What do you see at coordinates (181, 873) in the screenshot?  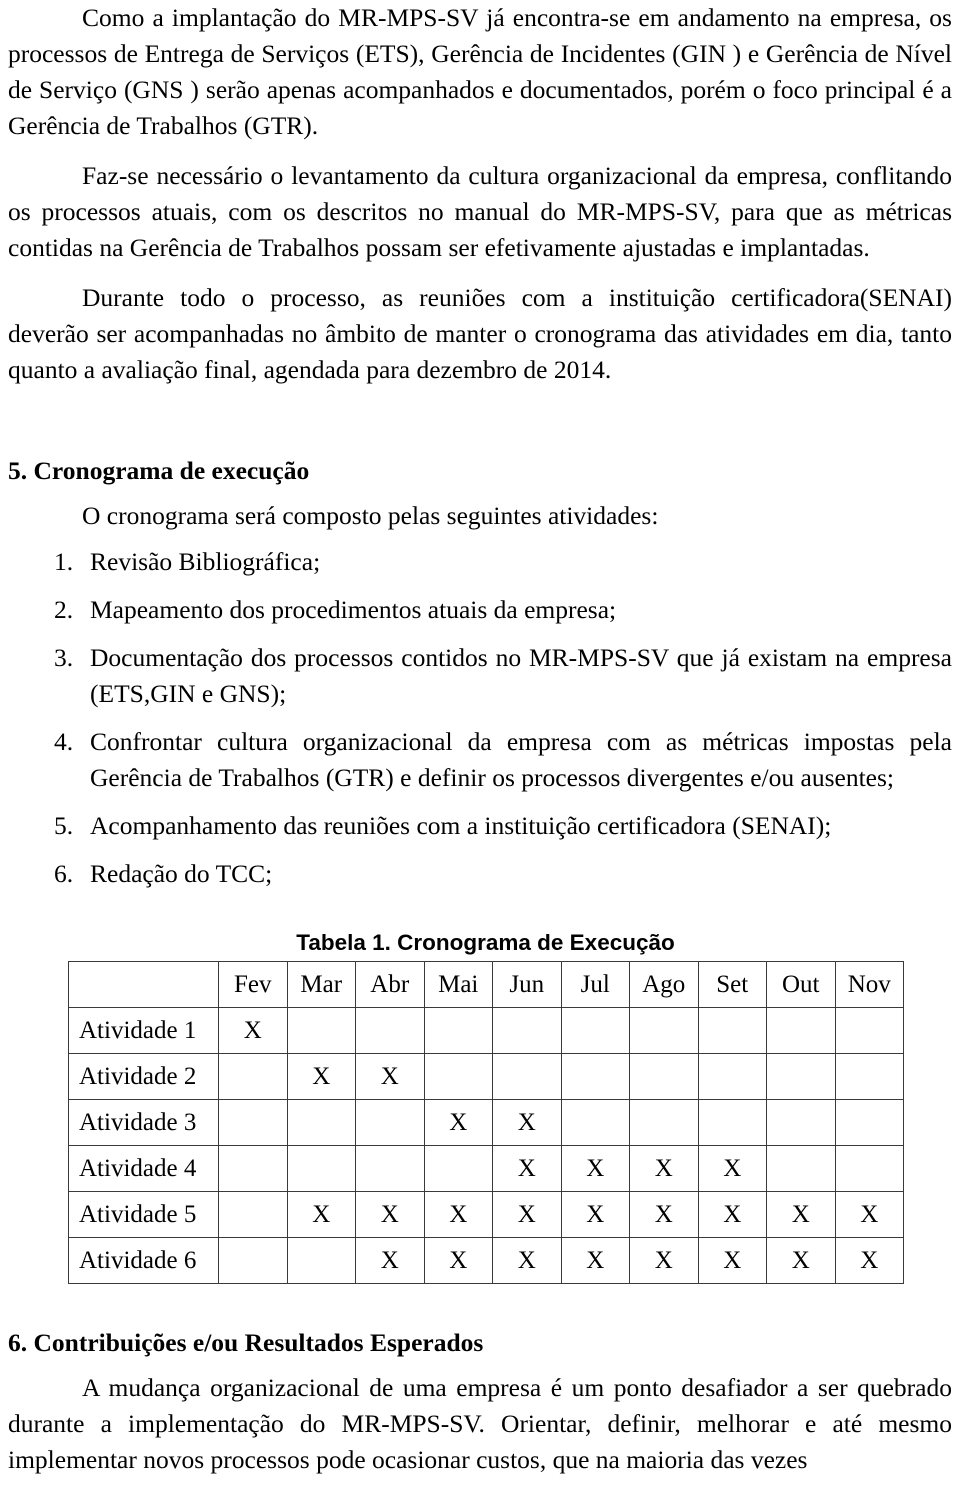 I see `list-item-text: Redação do TCC;` at bounding box center [181, 873].